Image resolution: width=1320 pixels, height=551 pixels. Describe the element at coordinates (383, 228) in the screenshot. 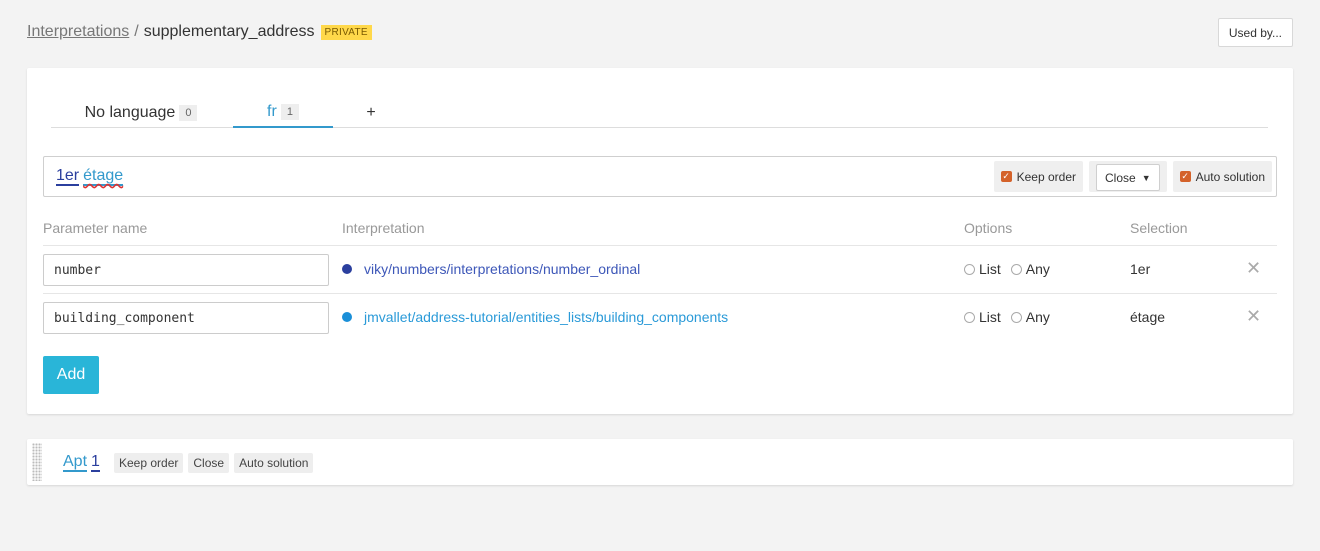

I see `header-interpretation: Interpretation` at that location.